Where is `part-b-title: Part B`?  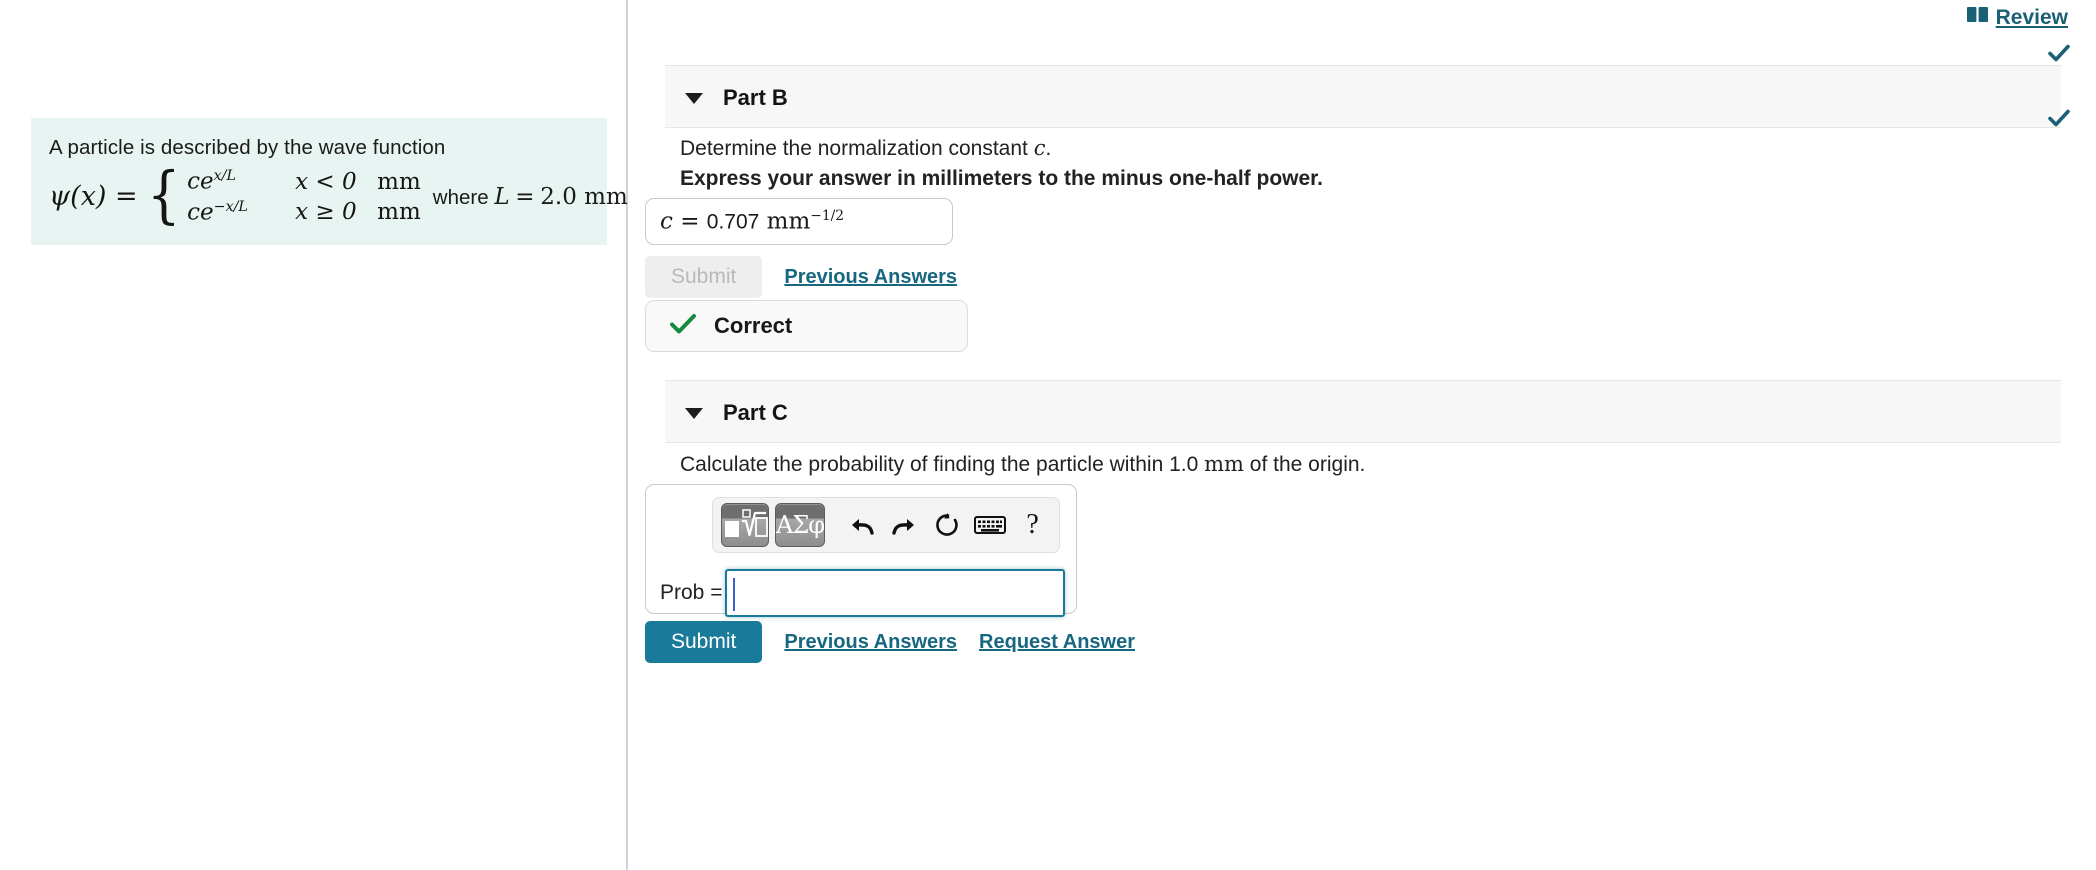 part-b-title: Part B is located at coordinates (755, 97).